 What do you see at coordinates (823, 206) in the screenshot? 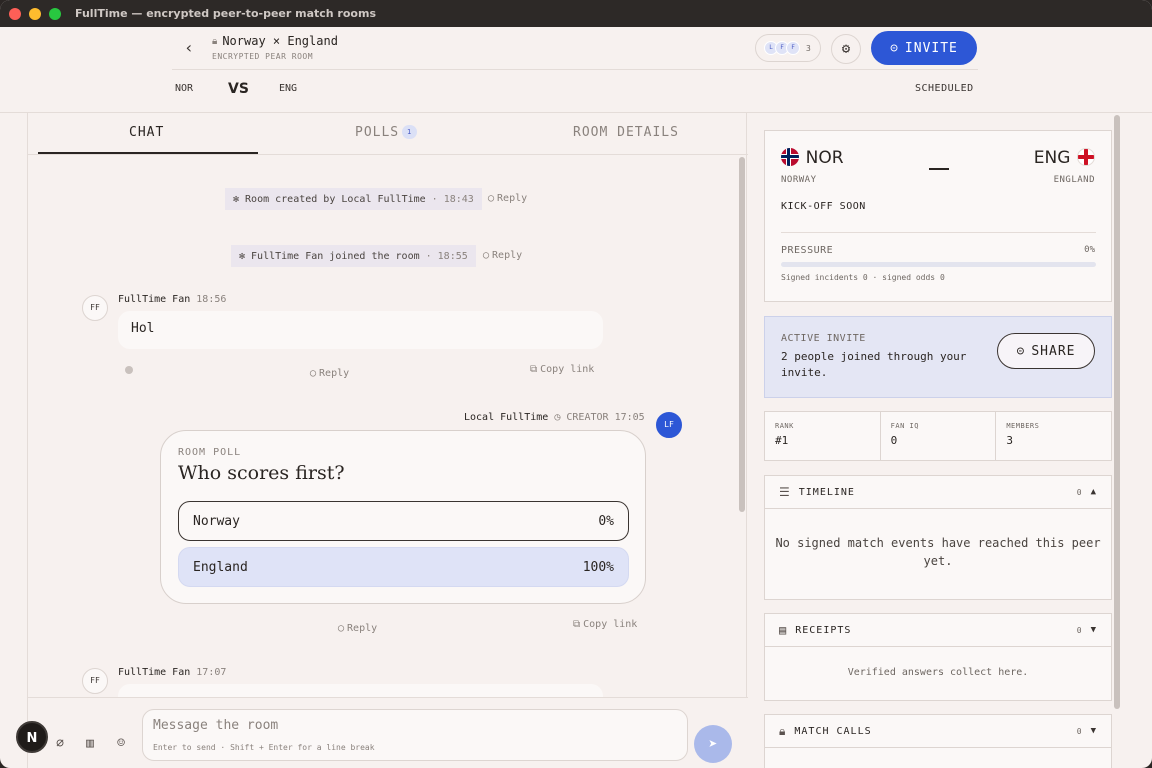
I see `kickoff-status: KICK-OFF SOON` at bounding box center [823, 206].